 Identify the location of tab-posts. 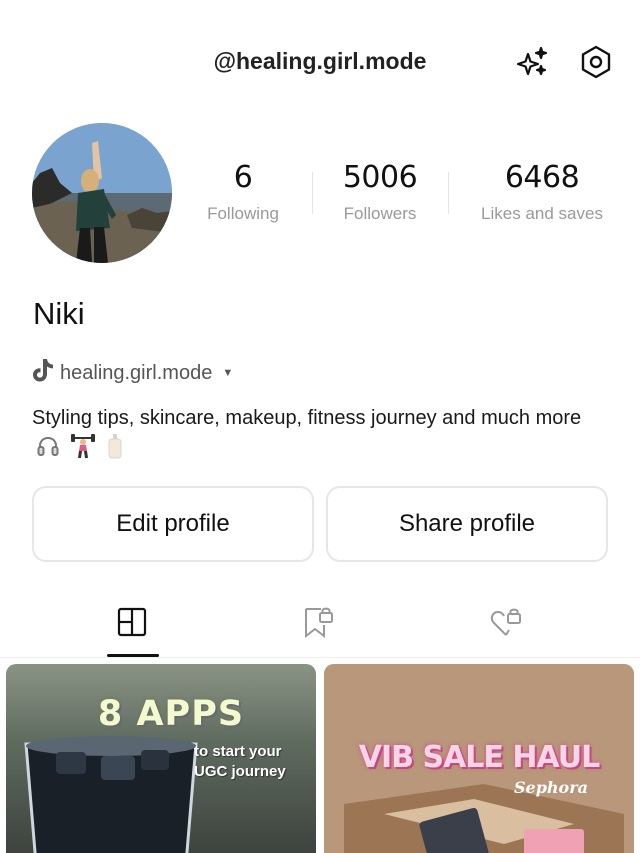
(132, 624).